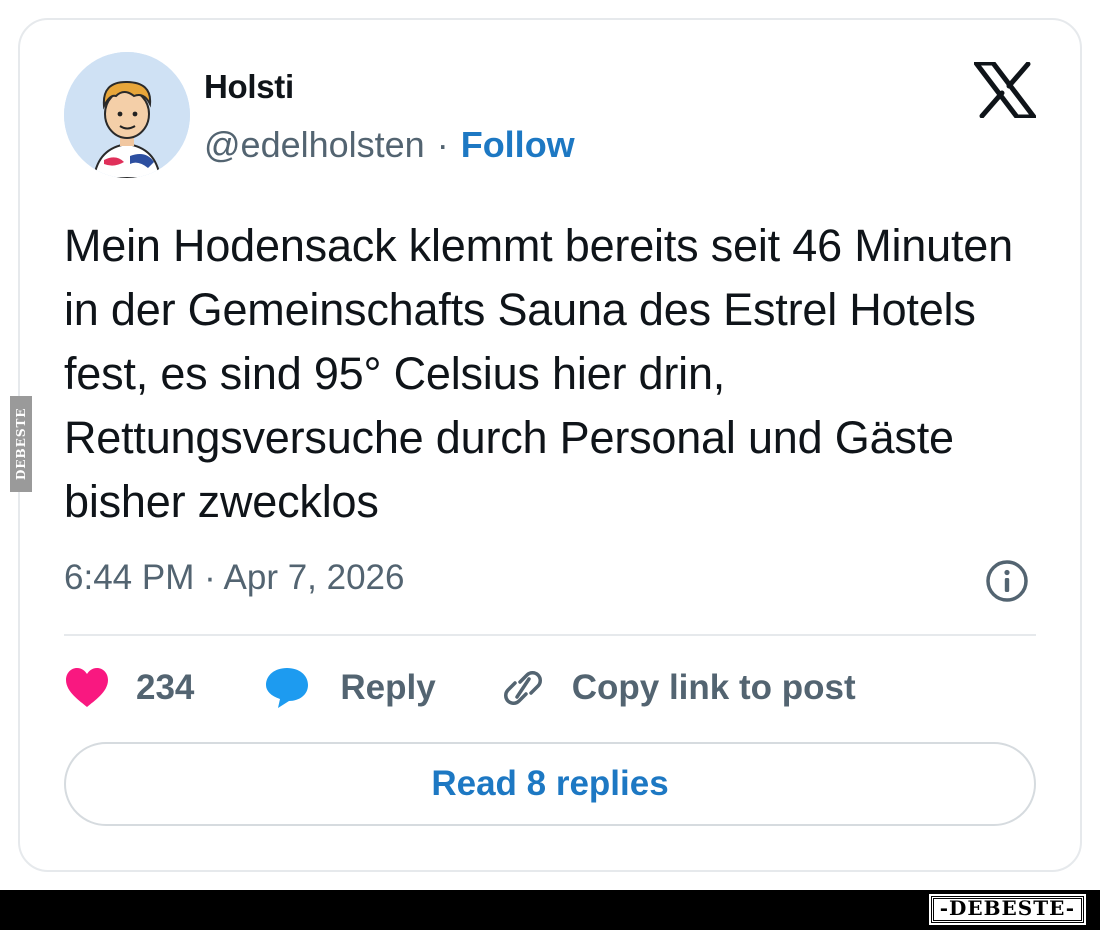 The image size is (1100, 930). What do you see at coordinates (550, 635) in the screenshot?
I see `divider` at bounding box center [550, 635].